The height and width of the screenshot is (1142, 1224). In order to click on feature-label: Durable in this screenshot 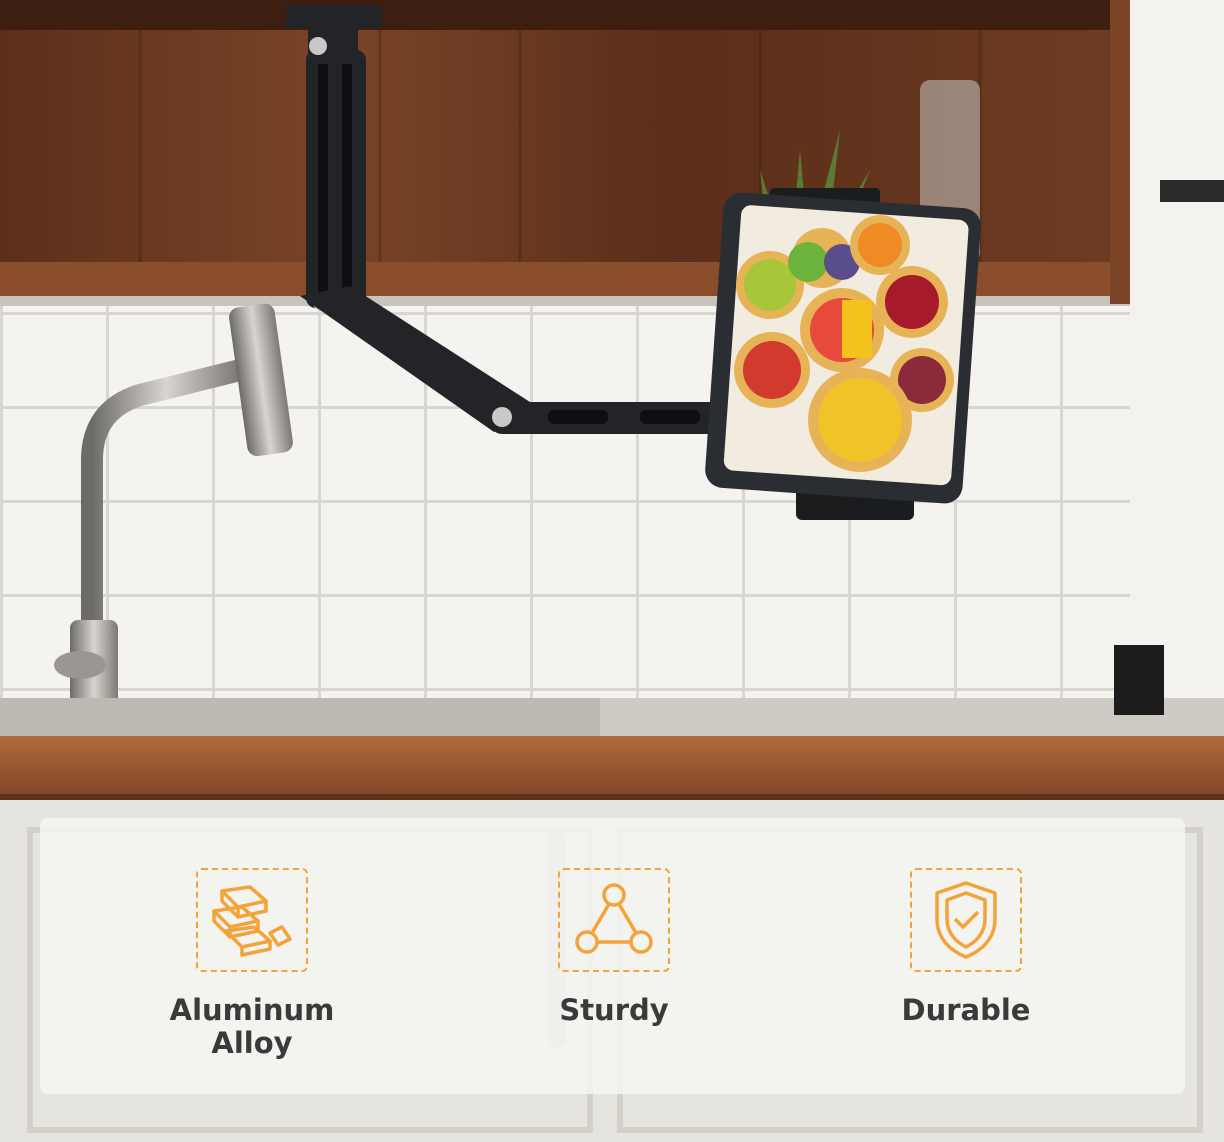, I will do `click(966, 1010)`.